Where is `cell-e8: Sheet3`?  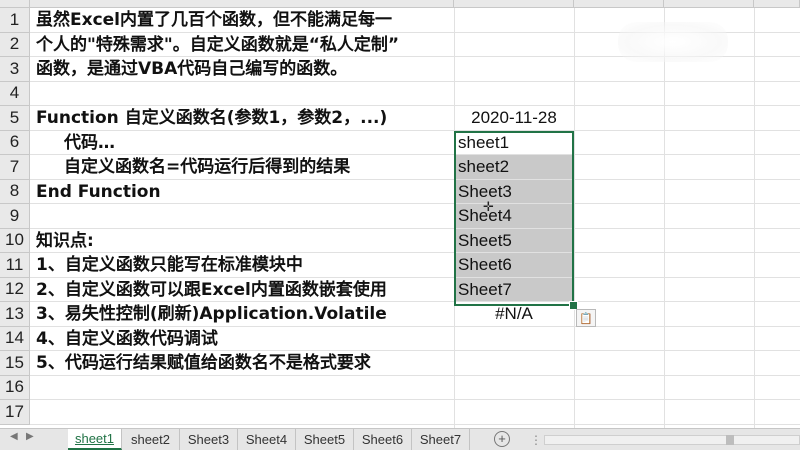
cell-e8: Sheet3 is located at coordinates (514, 191).